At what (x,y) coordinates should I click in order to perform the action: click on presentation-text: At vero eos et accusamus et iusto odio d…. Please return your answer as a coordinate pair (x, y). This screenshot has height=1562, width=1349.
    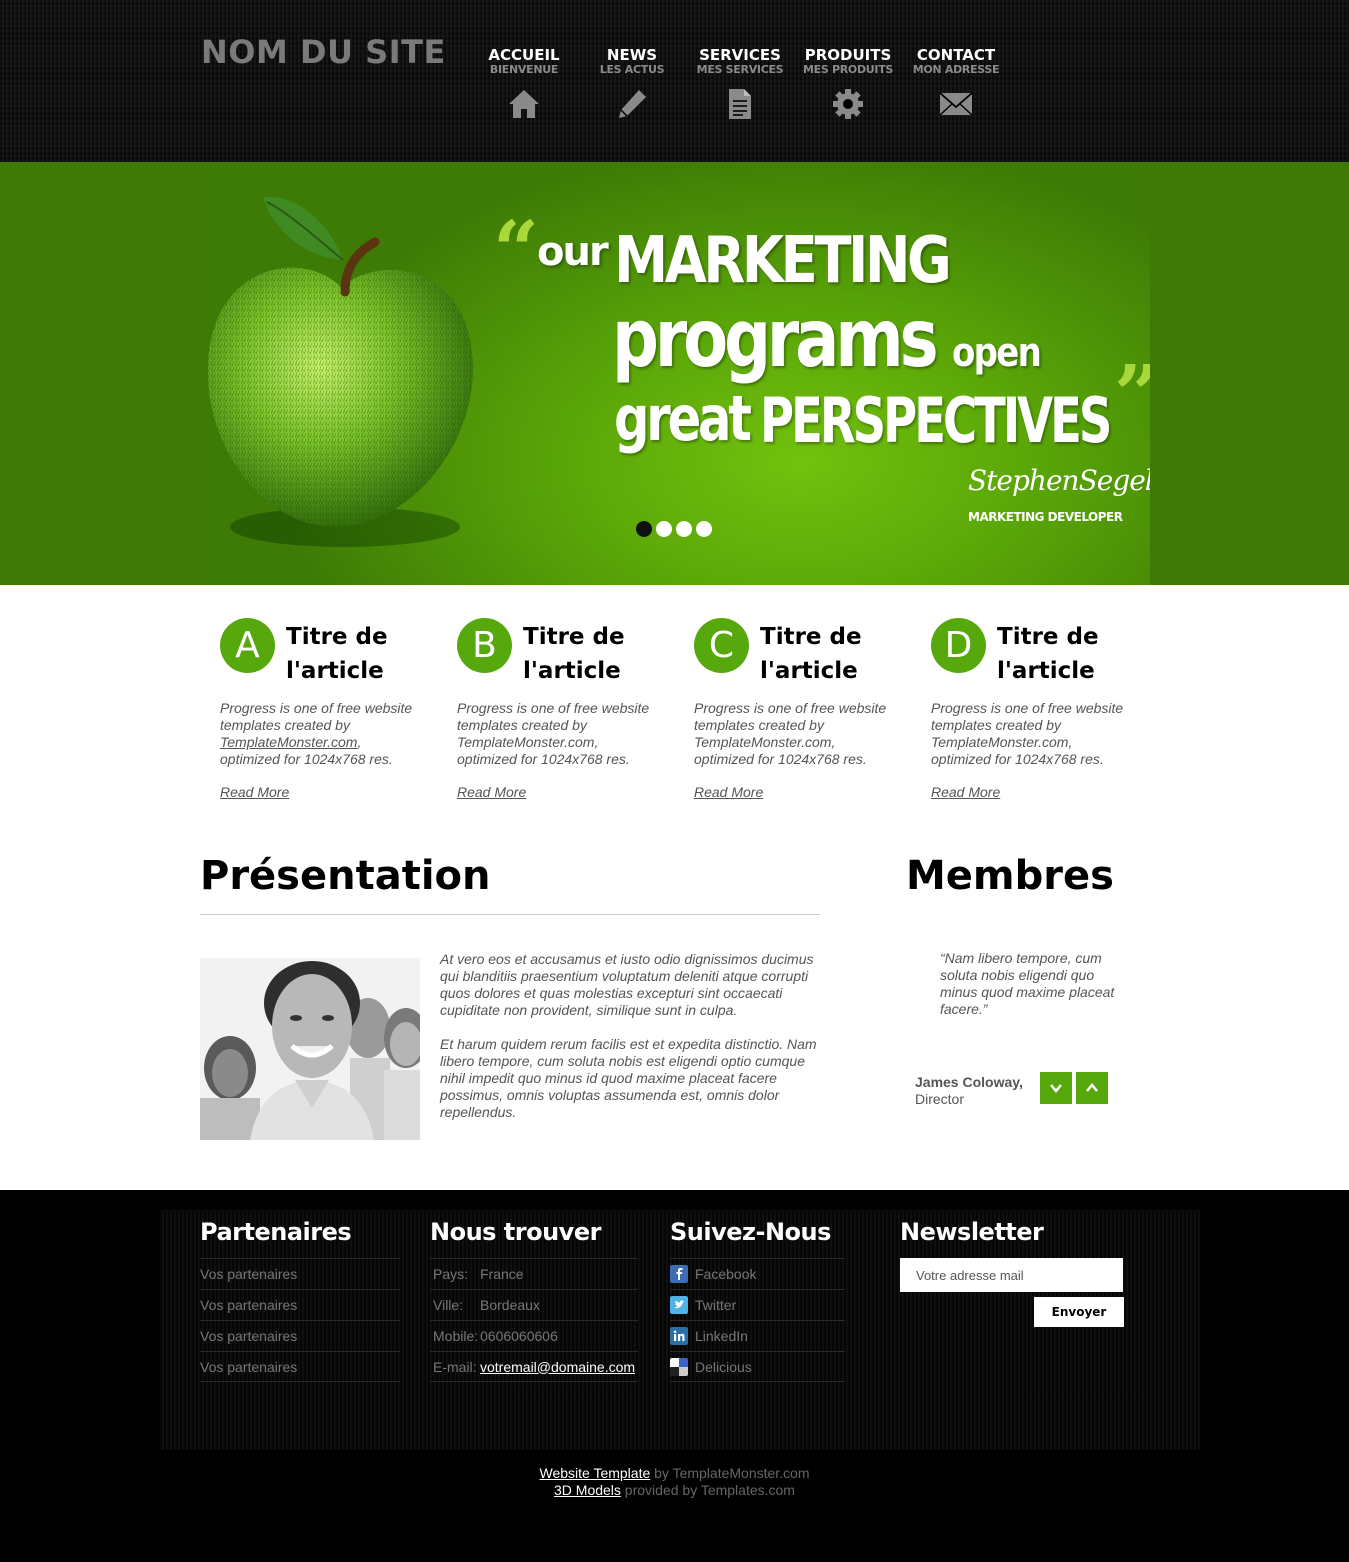
    Looking at the image, I should click on (632, 1036).